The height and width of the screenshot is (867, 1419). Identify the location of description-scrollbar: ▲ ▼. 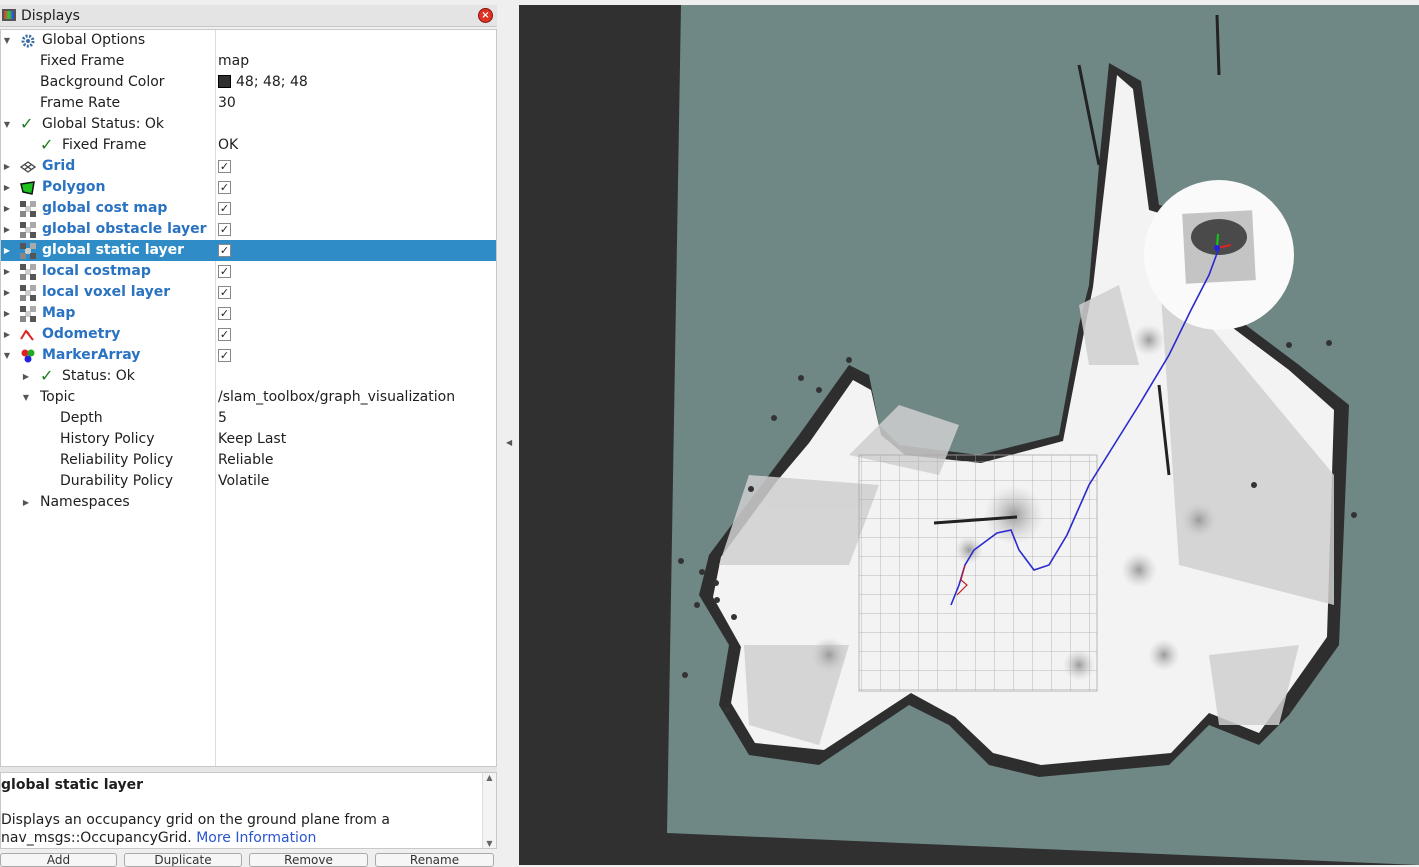
(489, 810).